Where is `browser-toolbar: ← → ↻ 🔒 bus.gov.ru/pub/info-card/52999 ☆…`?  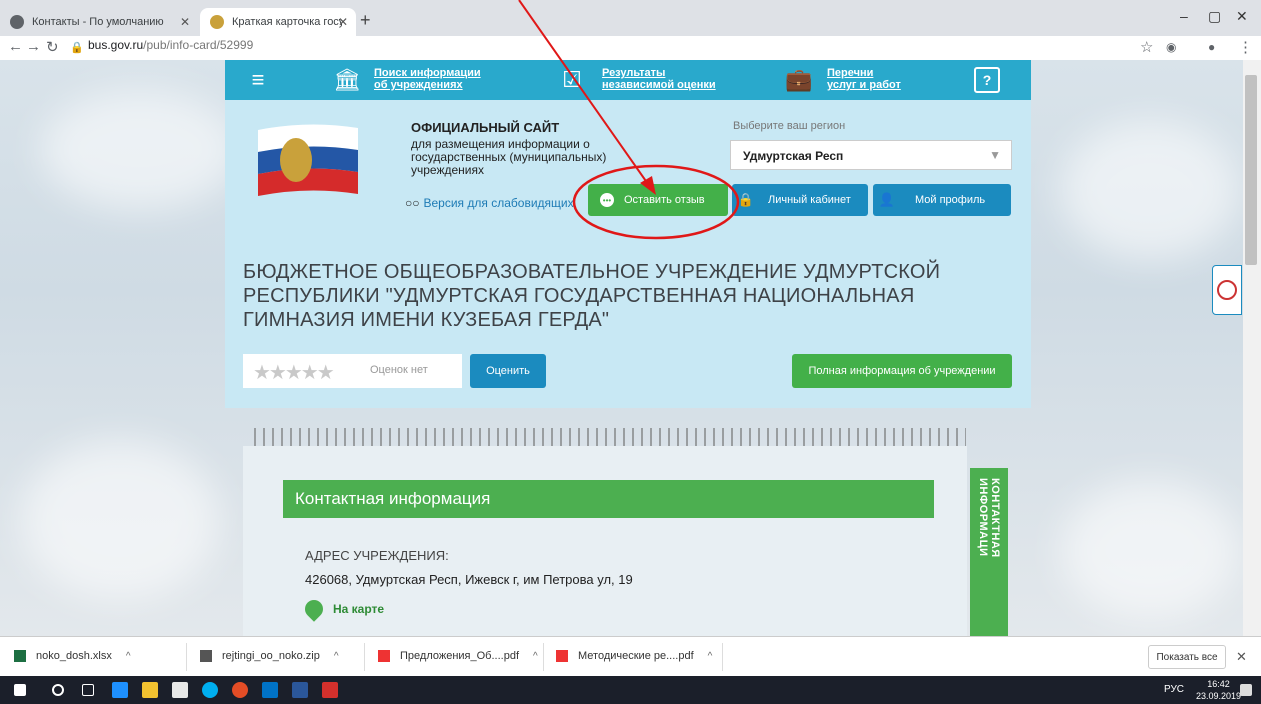
browser-toolbar: ← → ↻ 🔒 bus.gov.ru/pub/info-card/52999 ☆… is located at coordinates (630, 48).